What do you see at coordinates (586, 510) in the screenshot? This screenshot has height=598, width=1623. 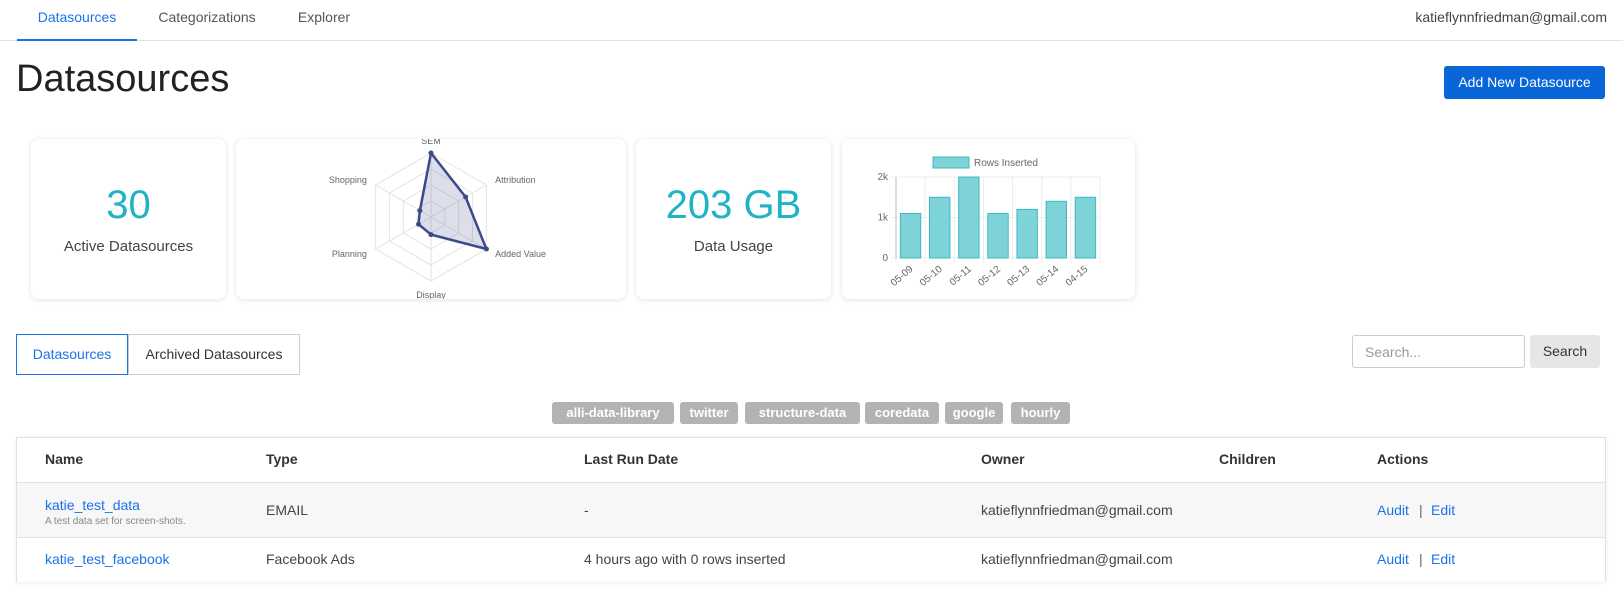 I see `datasource-last-run: -` at bounding box center [586, 510].